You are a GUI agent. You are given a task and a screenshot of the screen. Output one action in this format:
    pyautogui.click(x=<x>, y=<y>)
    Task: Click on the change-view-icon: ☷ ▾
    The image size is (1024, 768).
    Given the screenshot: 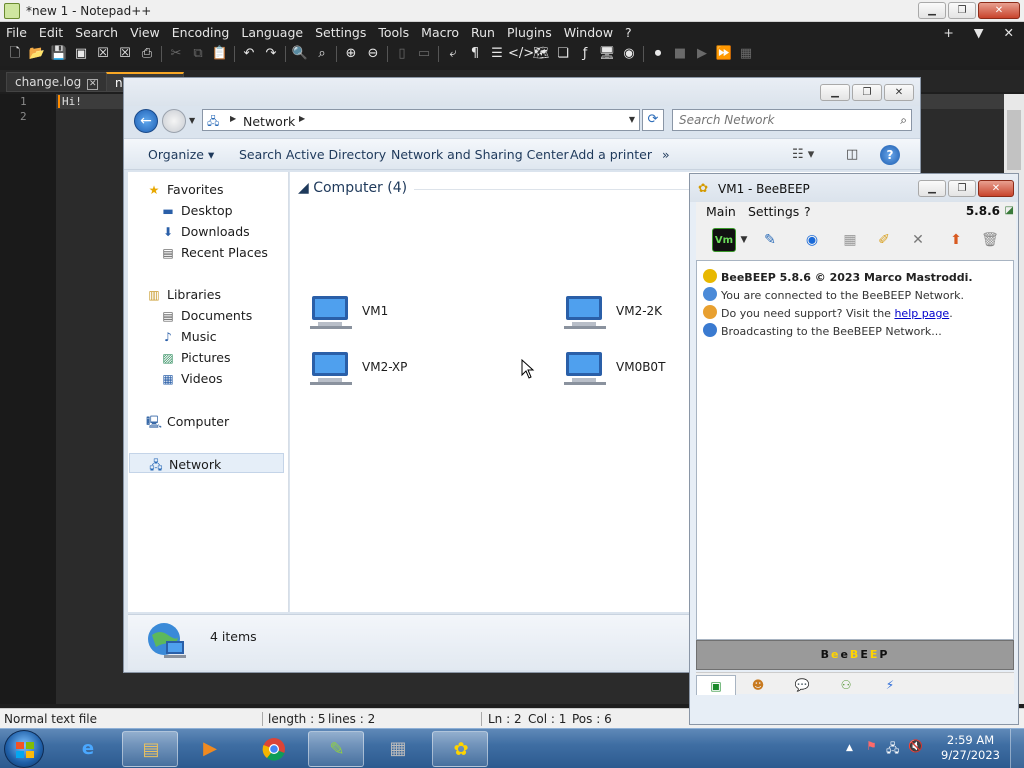 What is the action you would take?
    pyautogui.click(x=803, y=154)
    